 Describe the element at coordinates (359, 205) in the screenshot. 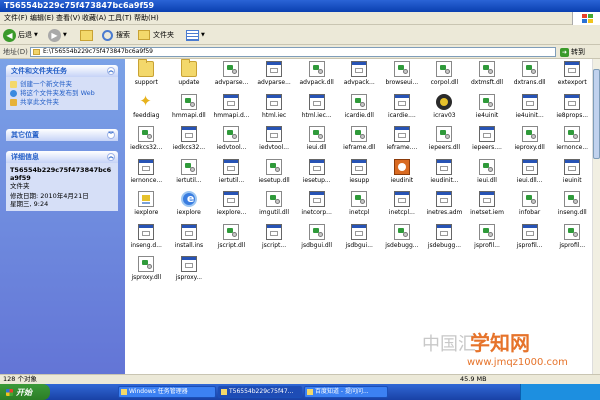

I see `file-item: inetcpl` at that location.